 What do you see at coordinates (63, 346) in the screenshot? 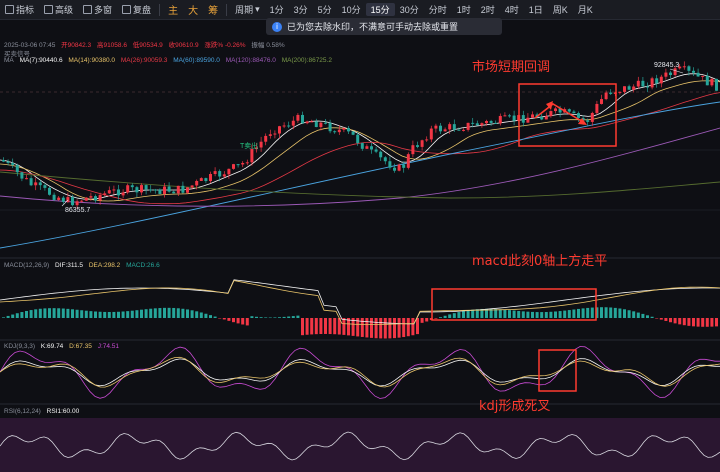
I see `kdj-legend: KDJ(9,3,3) K:69.74 D:67.35 J:74.51` at bounding box center [63, 346].